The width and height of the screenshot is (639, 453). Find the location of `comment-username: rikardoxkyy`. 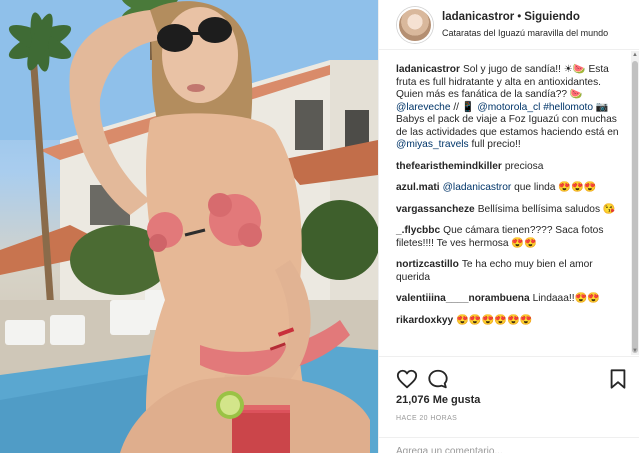

comment-username: rikardoxkyy is located at coordinates (424, 320).